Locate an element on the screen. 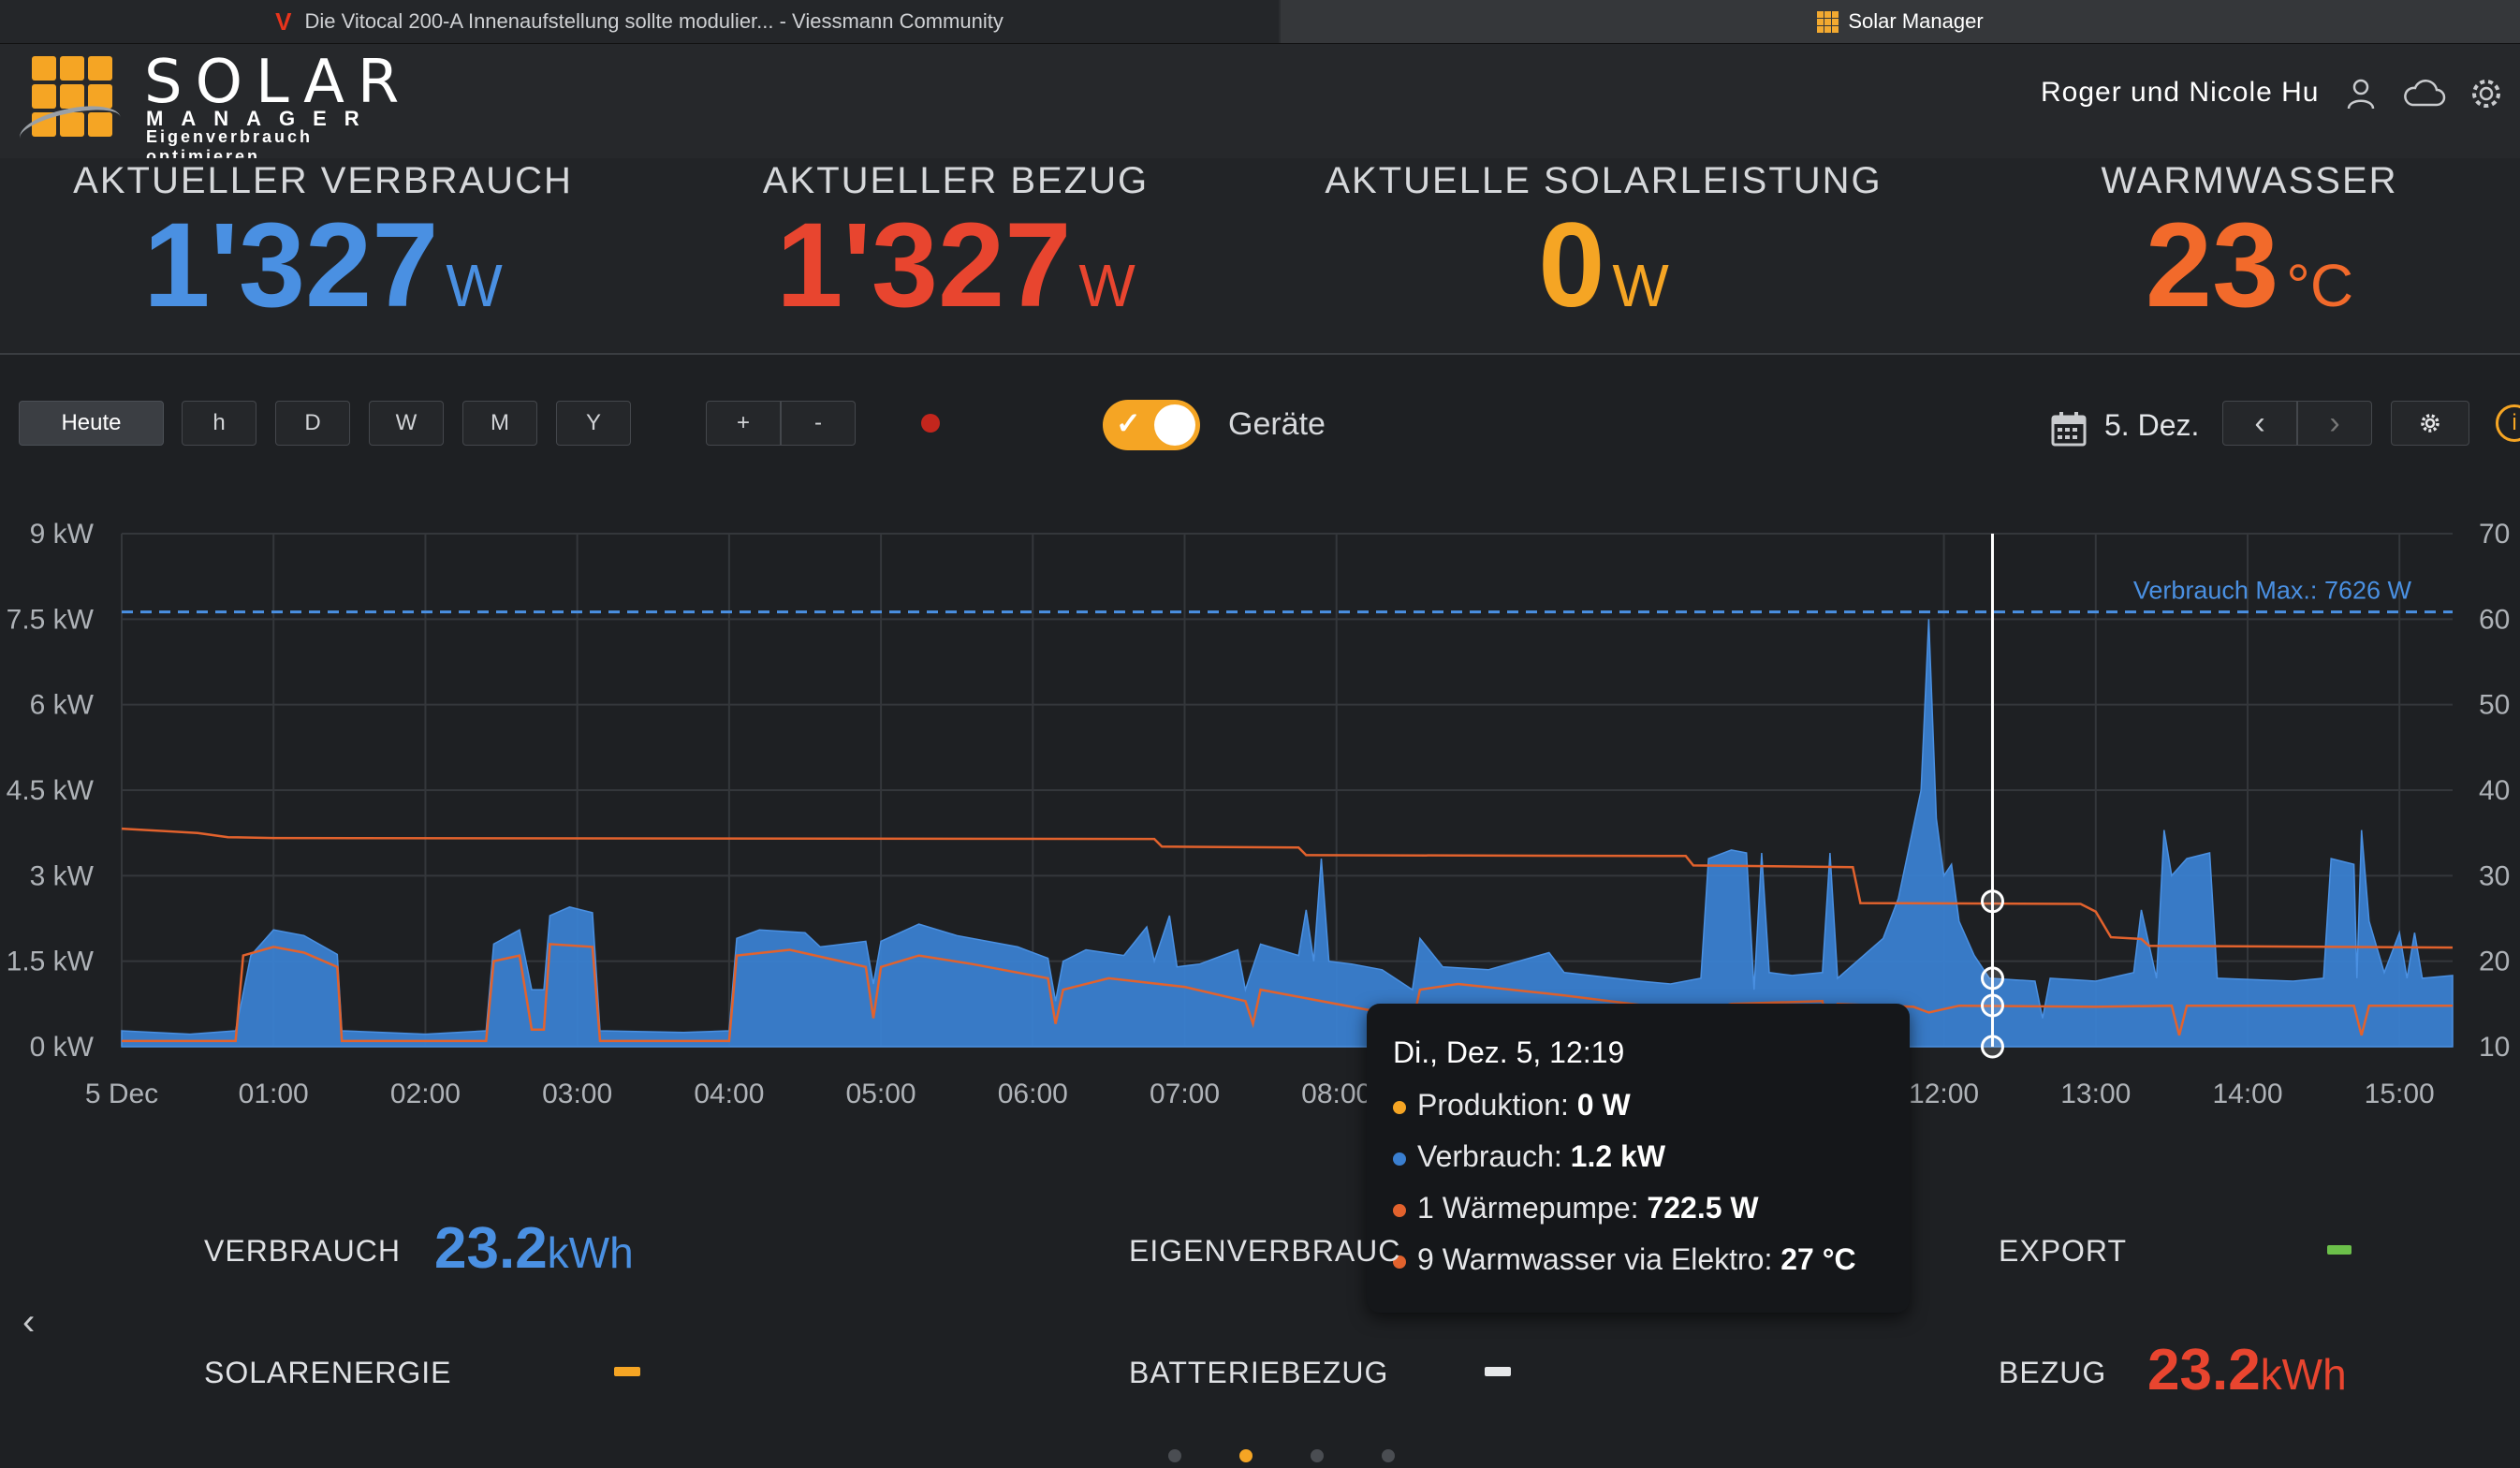 The width and height of the screenshot is (2520, 1468). summary-batteriebezug-dash is located at coordinates (1498, 1371).